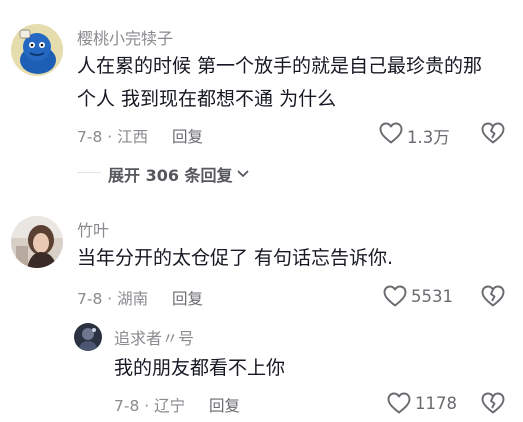  What do you see at coordinates (235, 258) in the screenshot?
I see `comment-text: 当年分开的太仓促了 有句话忘告诉你.` at bounding box center [235, 258].